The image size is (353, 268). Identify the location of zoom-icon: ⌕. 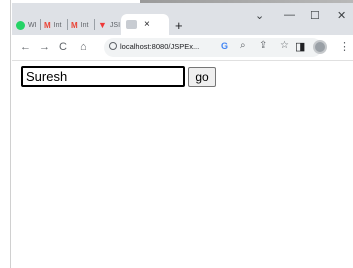
(243, 45).